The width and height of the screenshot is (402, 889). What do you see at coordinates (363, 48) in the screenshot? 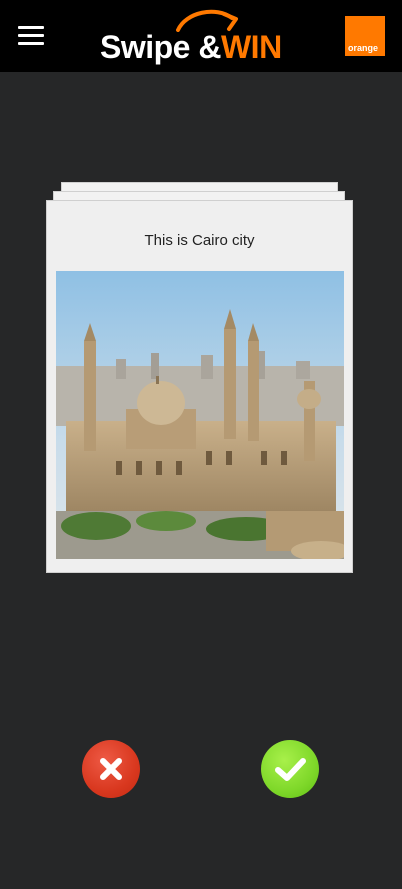
I see `brand-name: orange` at bounding box center [363, 48].